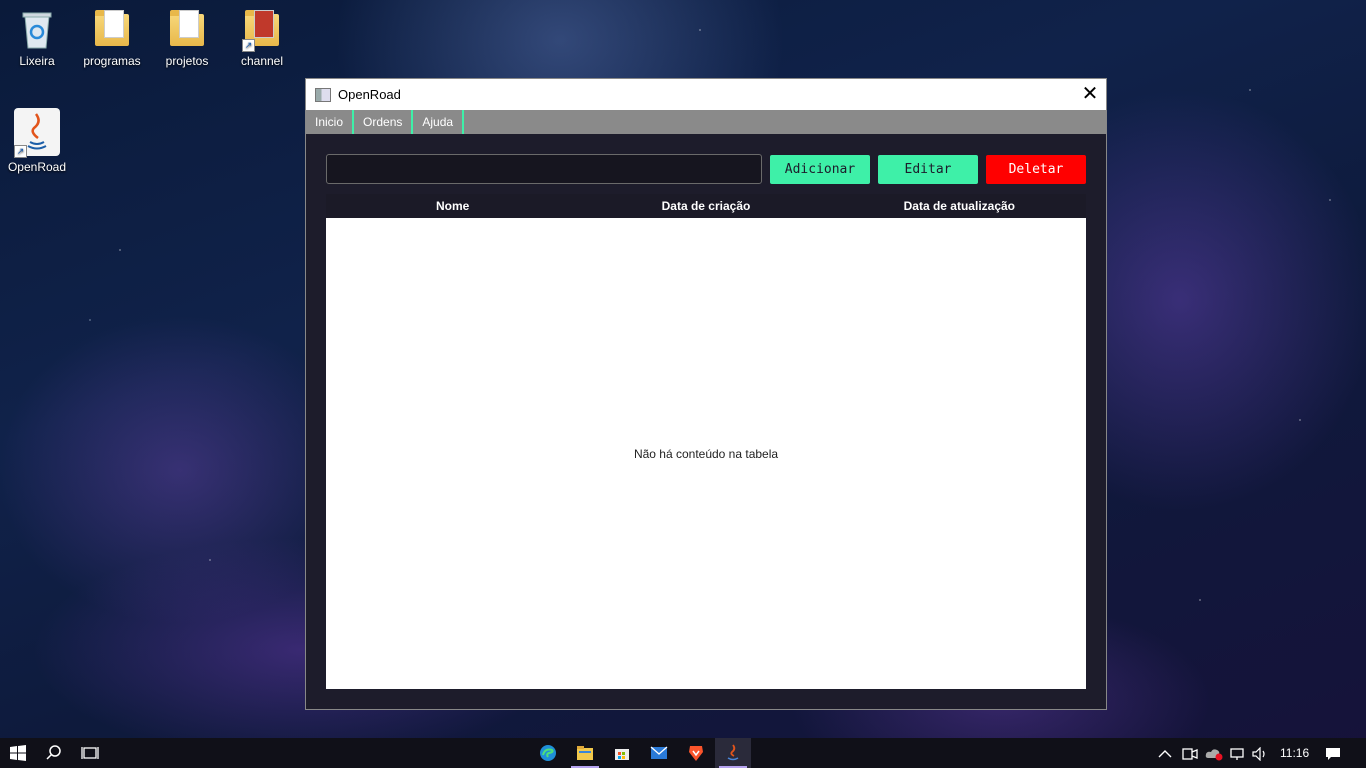 This screenshot has width=1366, height=768. What do you see at coordinates (622, 753) in the screenshot?
I see `store-icon` at bounding box center [622, 753].